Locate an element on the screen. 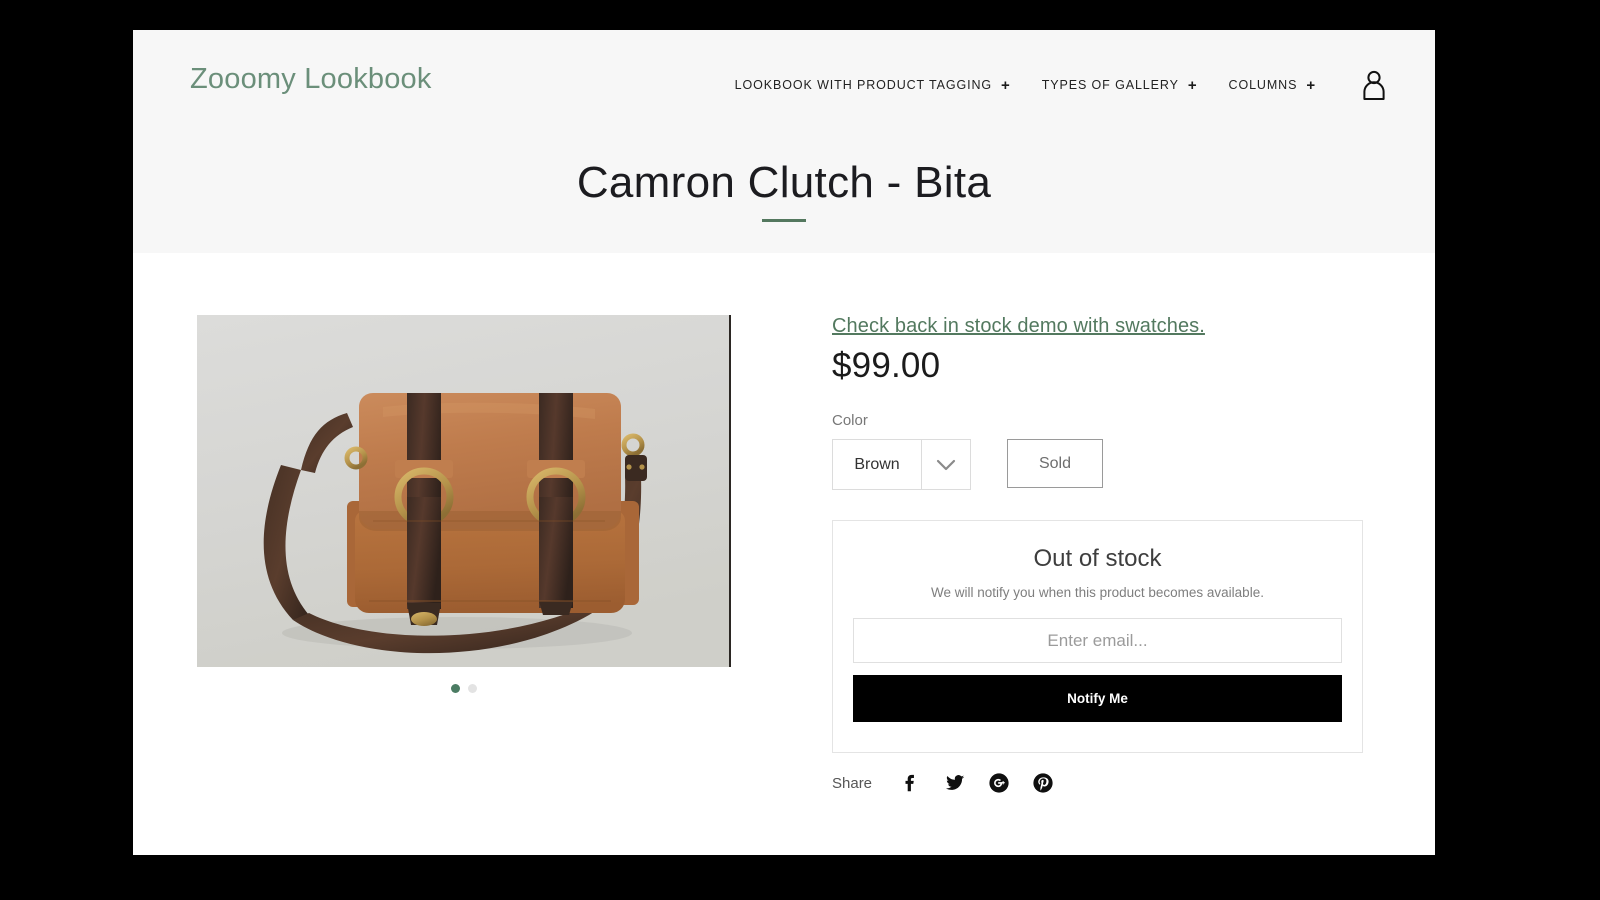  back-in-stock-demo-link: Check back in stock demo with swatches. is located at coordinates (1018, 326).